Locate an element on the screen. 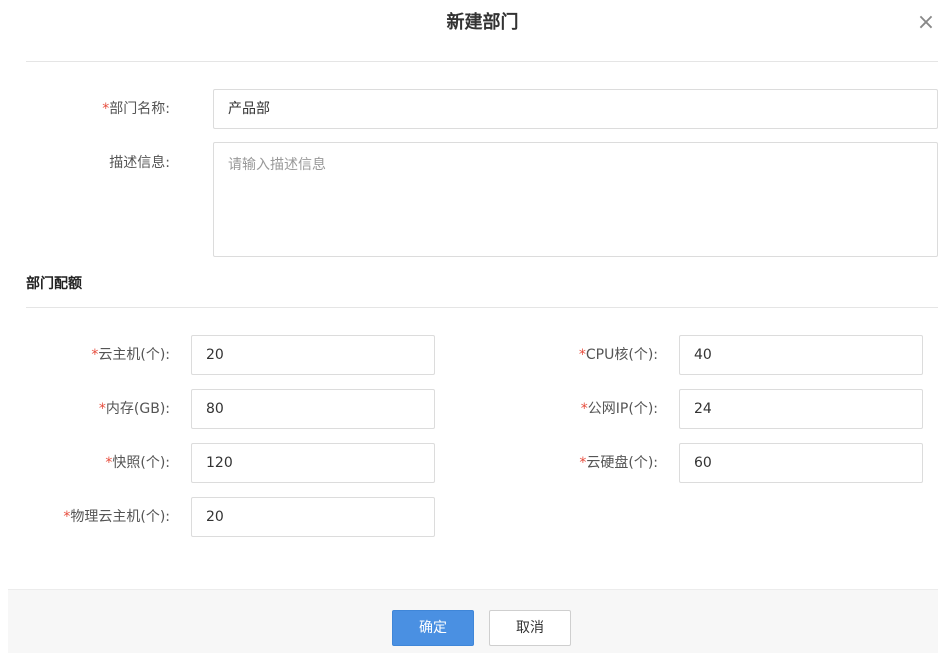  quota-divider is located at coordinates (482, 307).